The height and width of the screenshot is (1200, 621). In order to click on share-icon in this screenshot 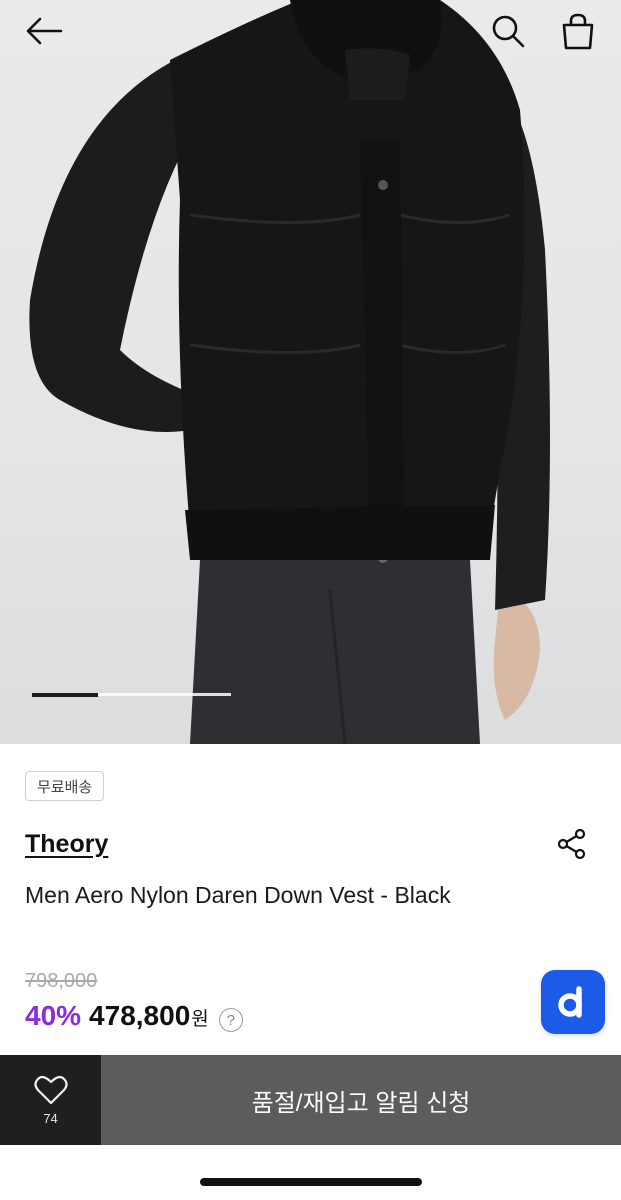, I will do `click(571, 844)`.